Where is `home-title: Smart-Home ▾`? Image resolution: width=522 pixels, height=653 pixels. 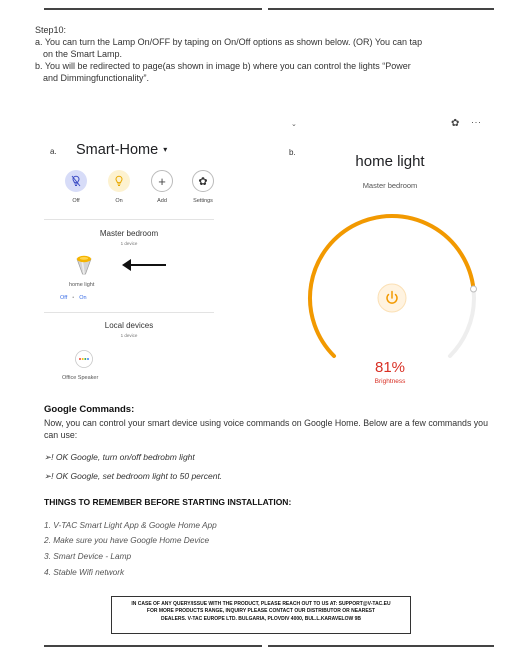 home-title: Smart-Home ▾ is located at coordinates (121, 150).